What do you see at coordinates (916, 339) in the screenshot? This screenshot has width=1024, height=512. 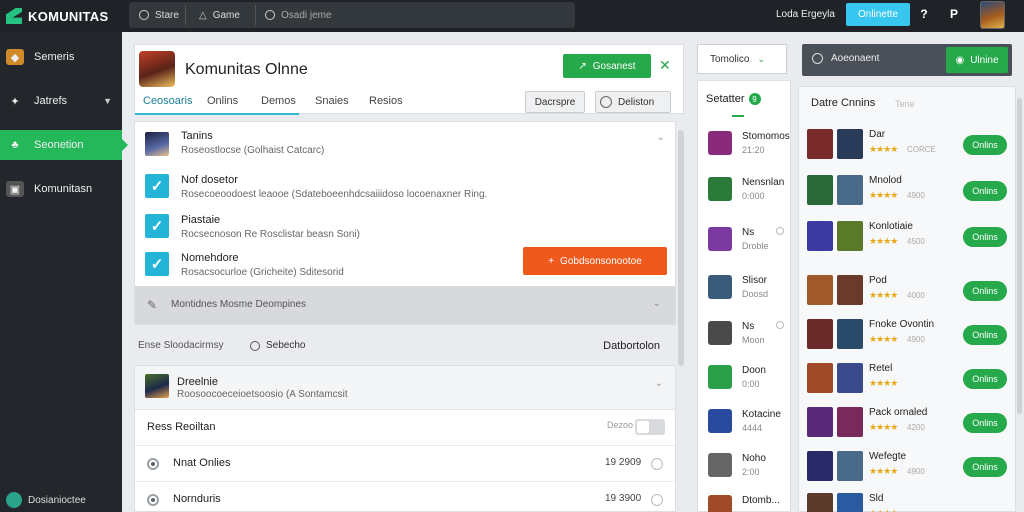 I see `friend-score: 4900` at bounding box center [916, 339].